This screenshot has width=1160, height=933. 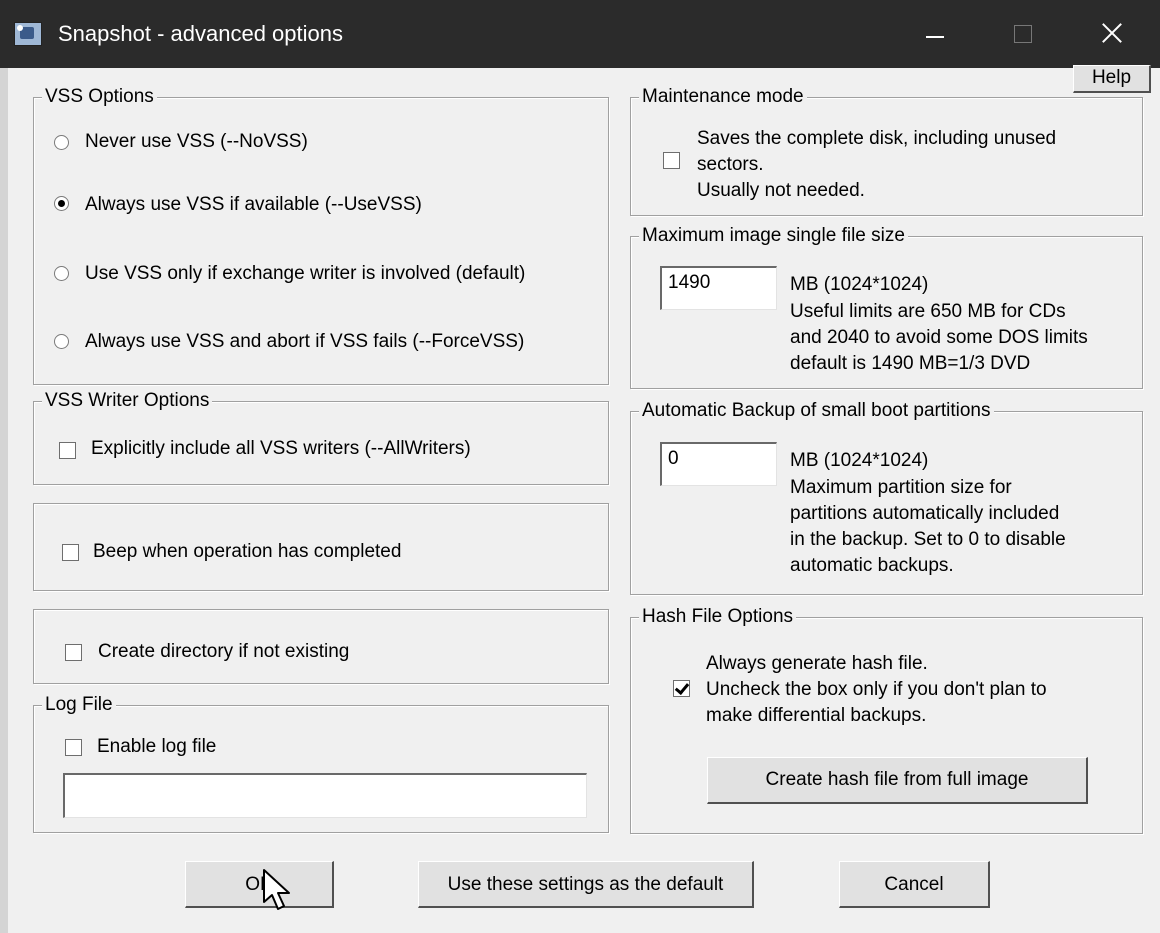 I want to click on maintenance-mode-checkbox, so click(x=671, y=160).